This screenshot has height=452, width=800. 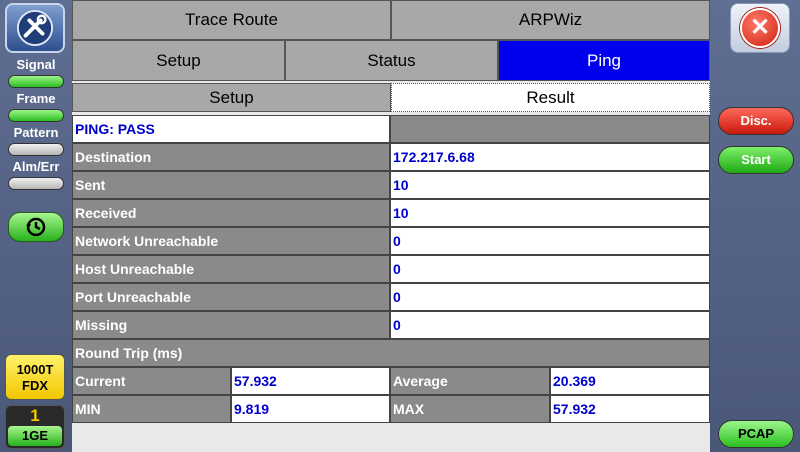 What do you see at coordinates (36, 183) in the screenshot?
I see `alm-err-indicator` at bounding box center [36, 183].